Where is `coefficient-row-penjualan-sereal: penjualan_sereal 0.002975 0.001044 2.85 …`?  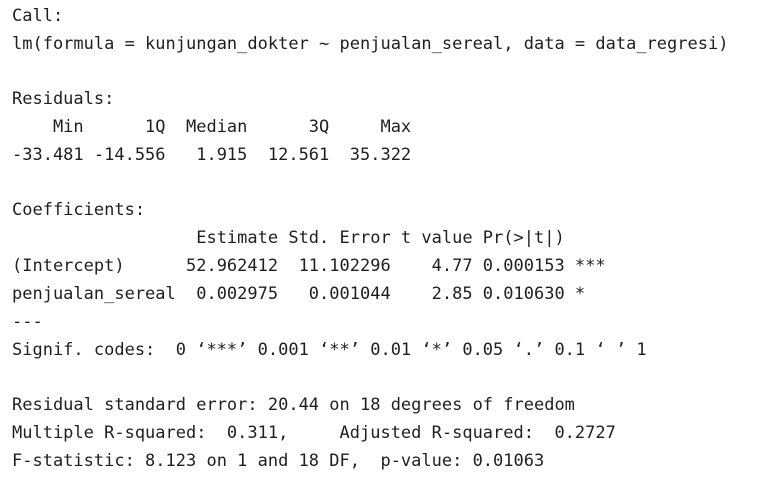
coefficient-row-penjualan-sereal: penjualan_sereal 0.002975 0.001044 2.85 … is located at coordinates (309, 294).